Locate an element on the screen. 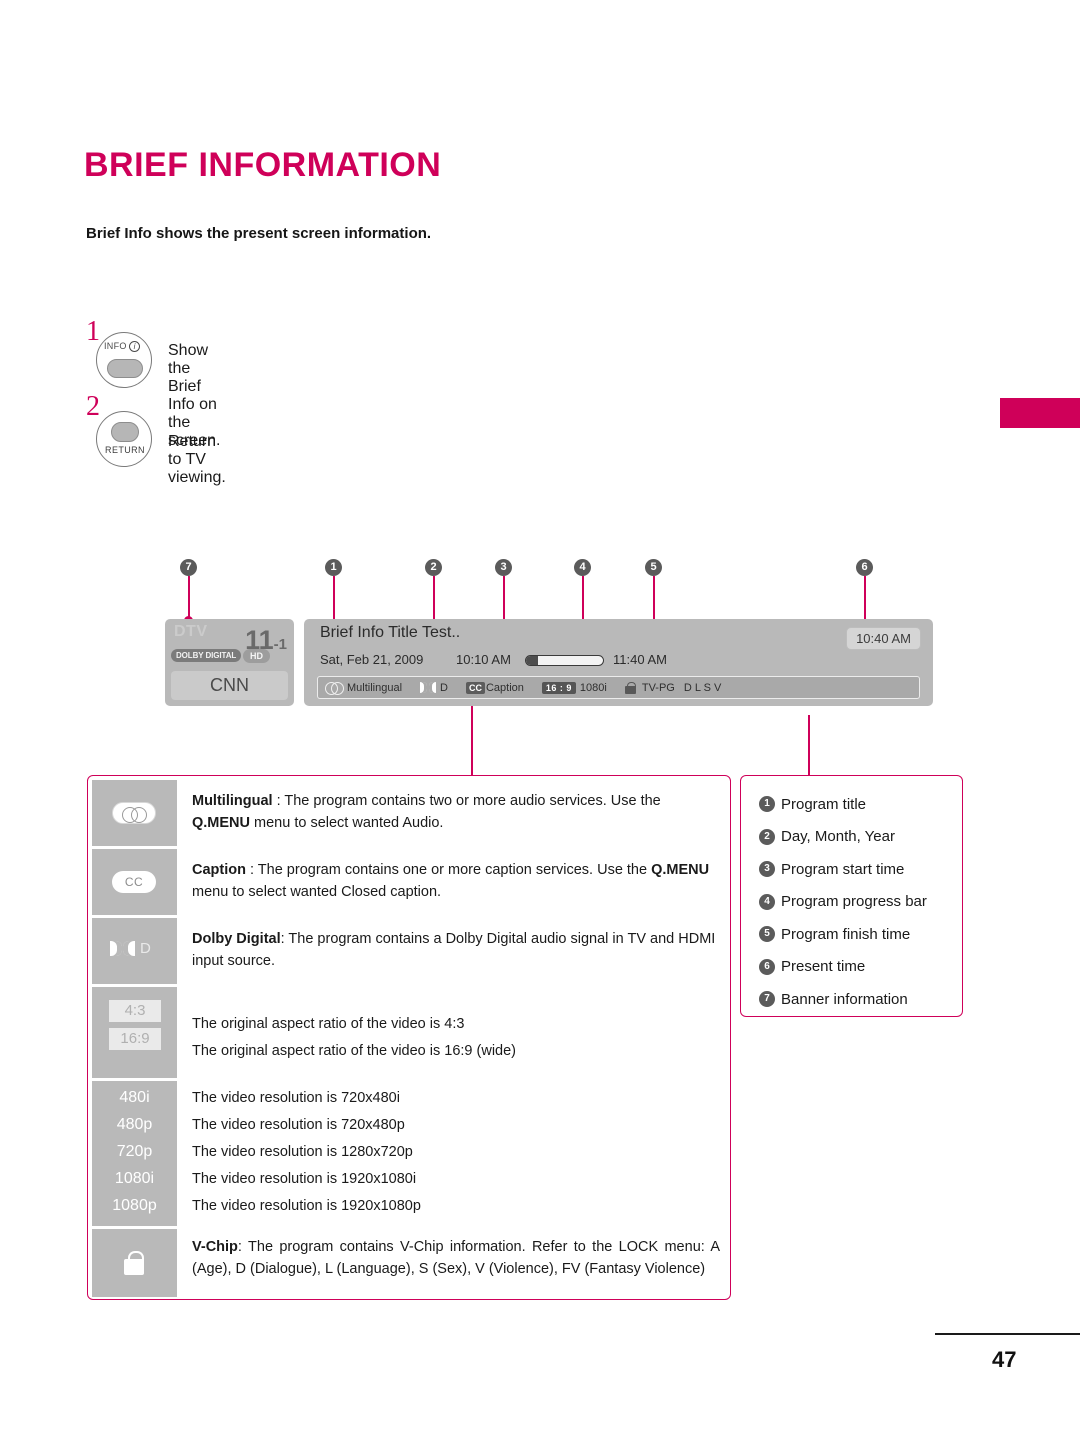 The image size is (1080, 1439). callout-4: 4 is located at coordinates (582, 567).